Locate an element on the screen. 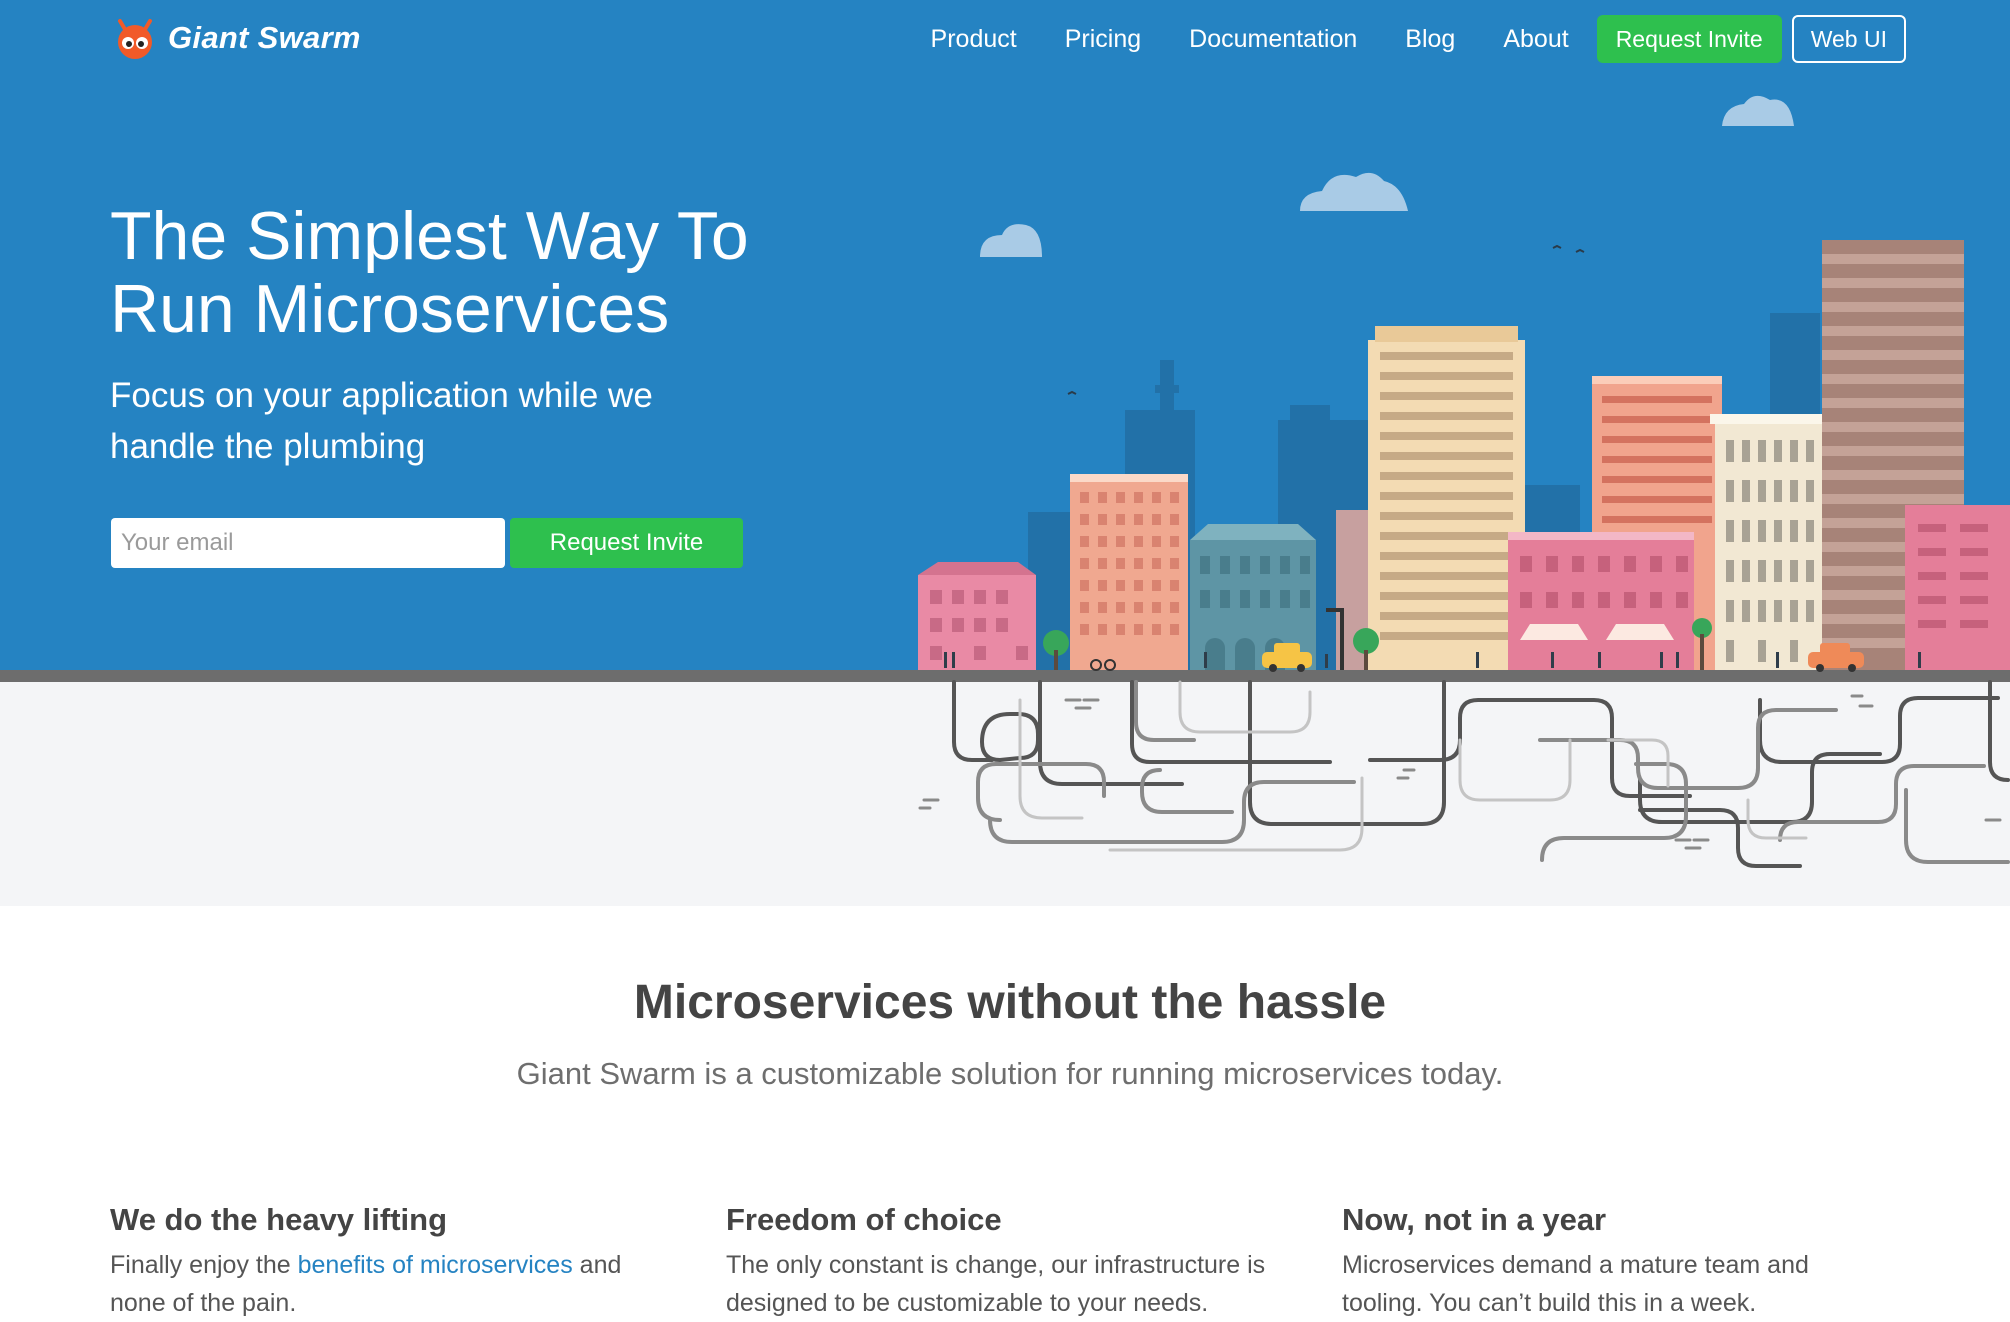 The height and width of the screenshot is (1322, 2010). nav-pricing: Pricing is located at coordinates (1103, 39).